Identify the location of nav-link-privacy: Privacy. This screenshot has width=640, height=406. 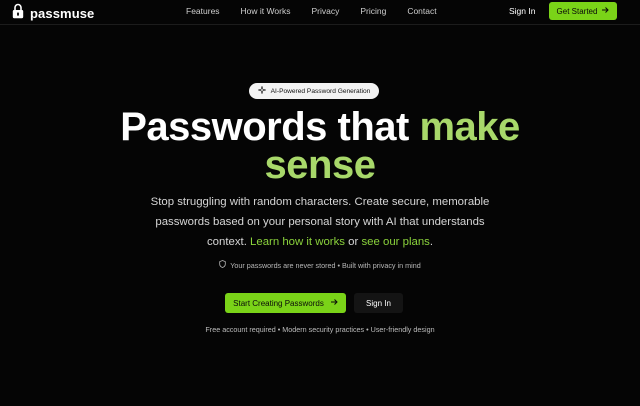
(325, 11).